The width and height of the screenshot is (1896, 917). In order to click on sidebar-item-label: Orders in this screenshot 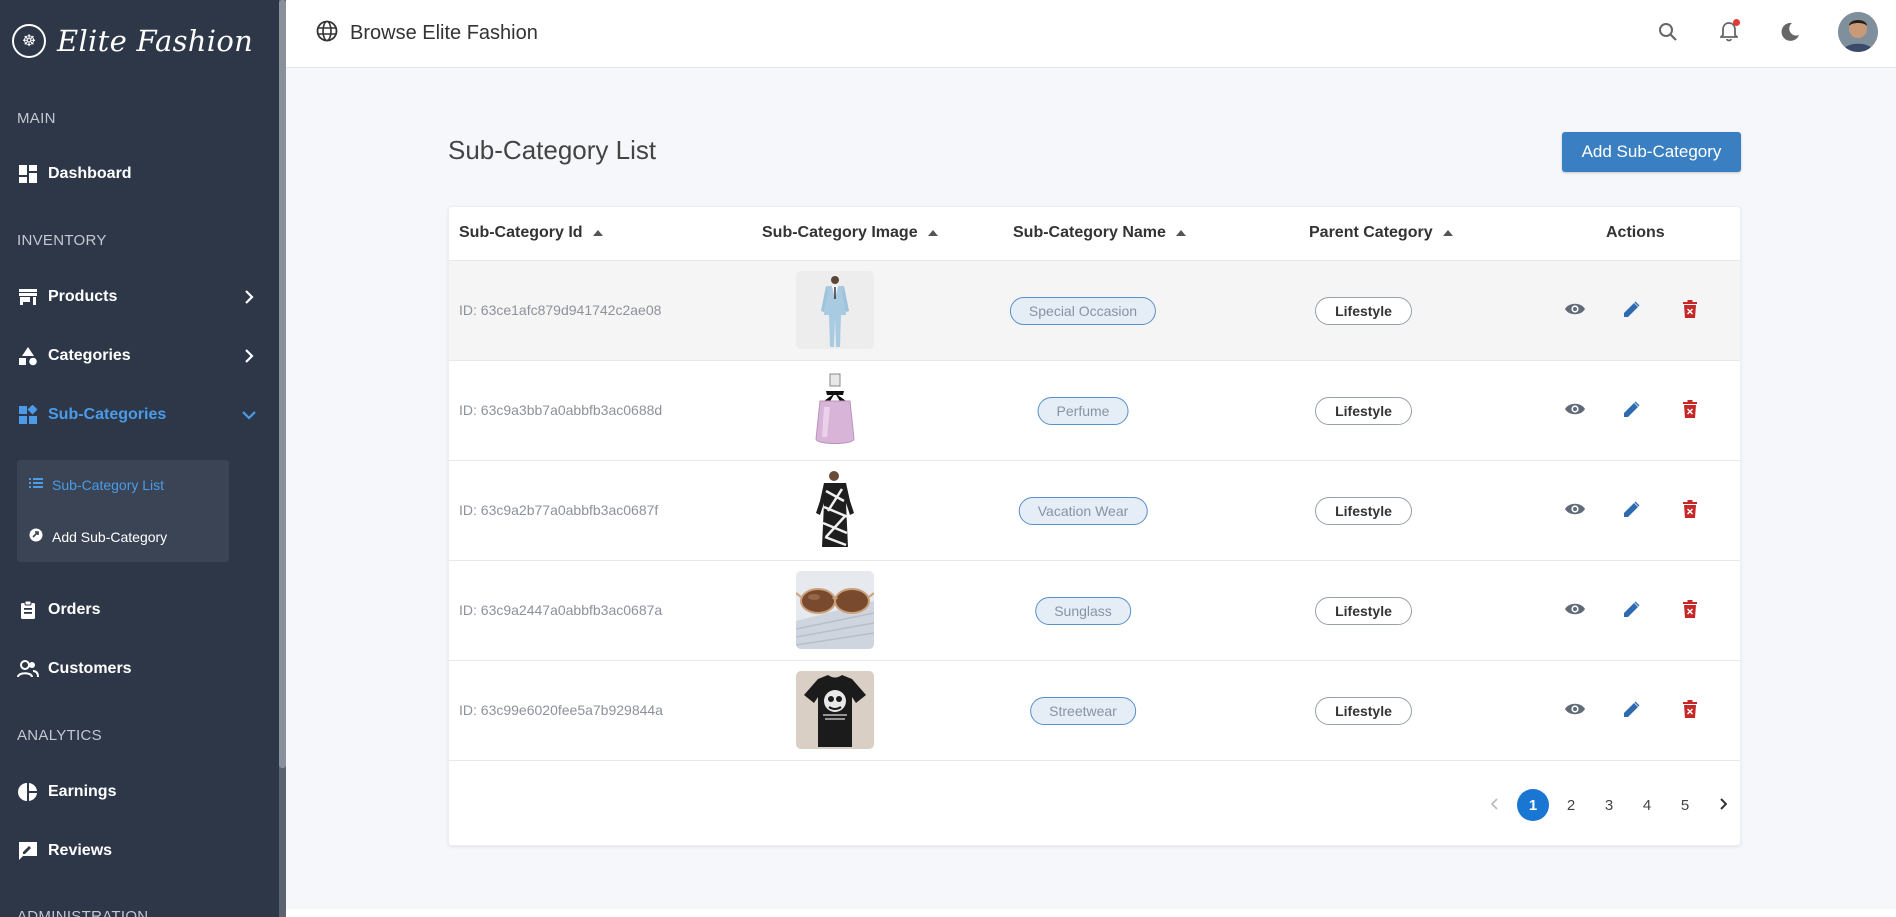, I will do `click(74, 609)`.